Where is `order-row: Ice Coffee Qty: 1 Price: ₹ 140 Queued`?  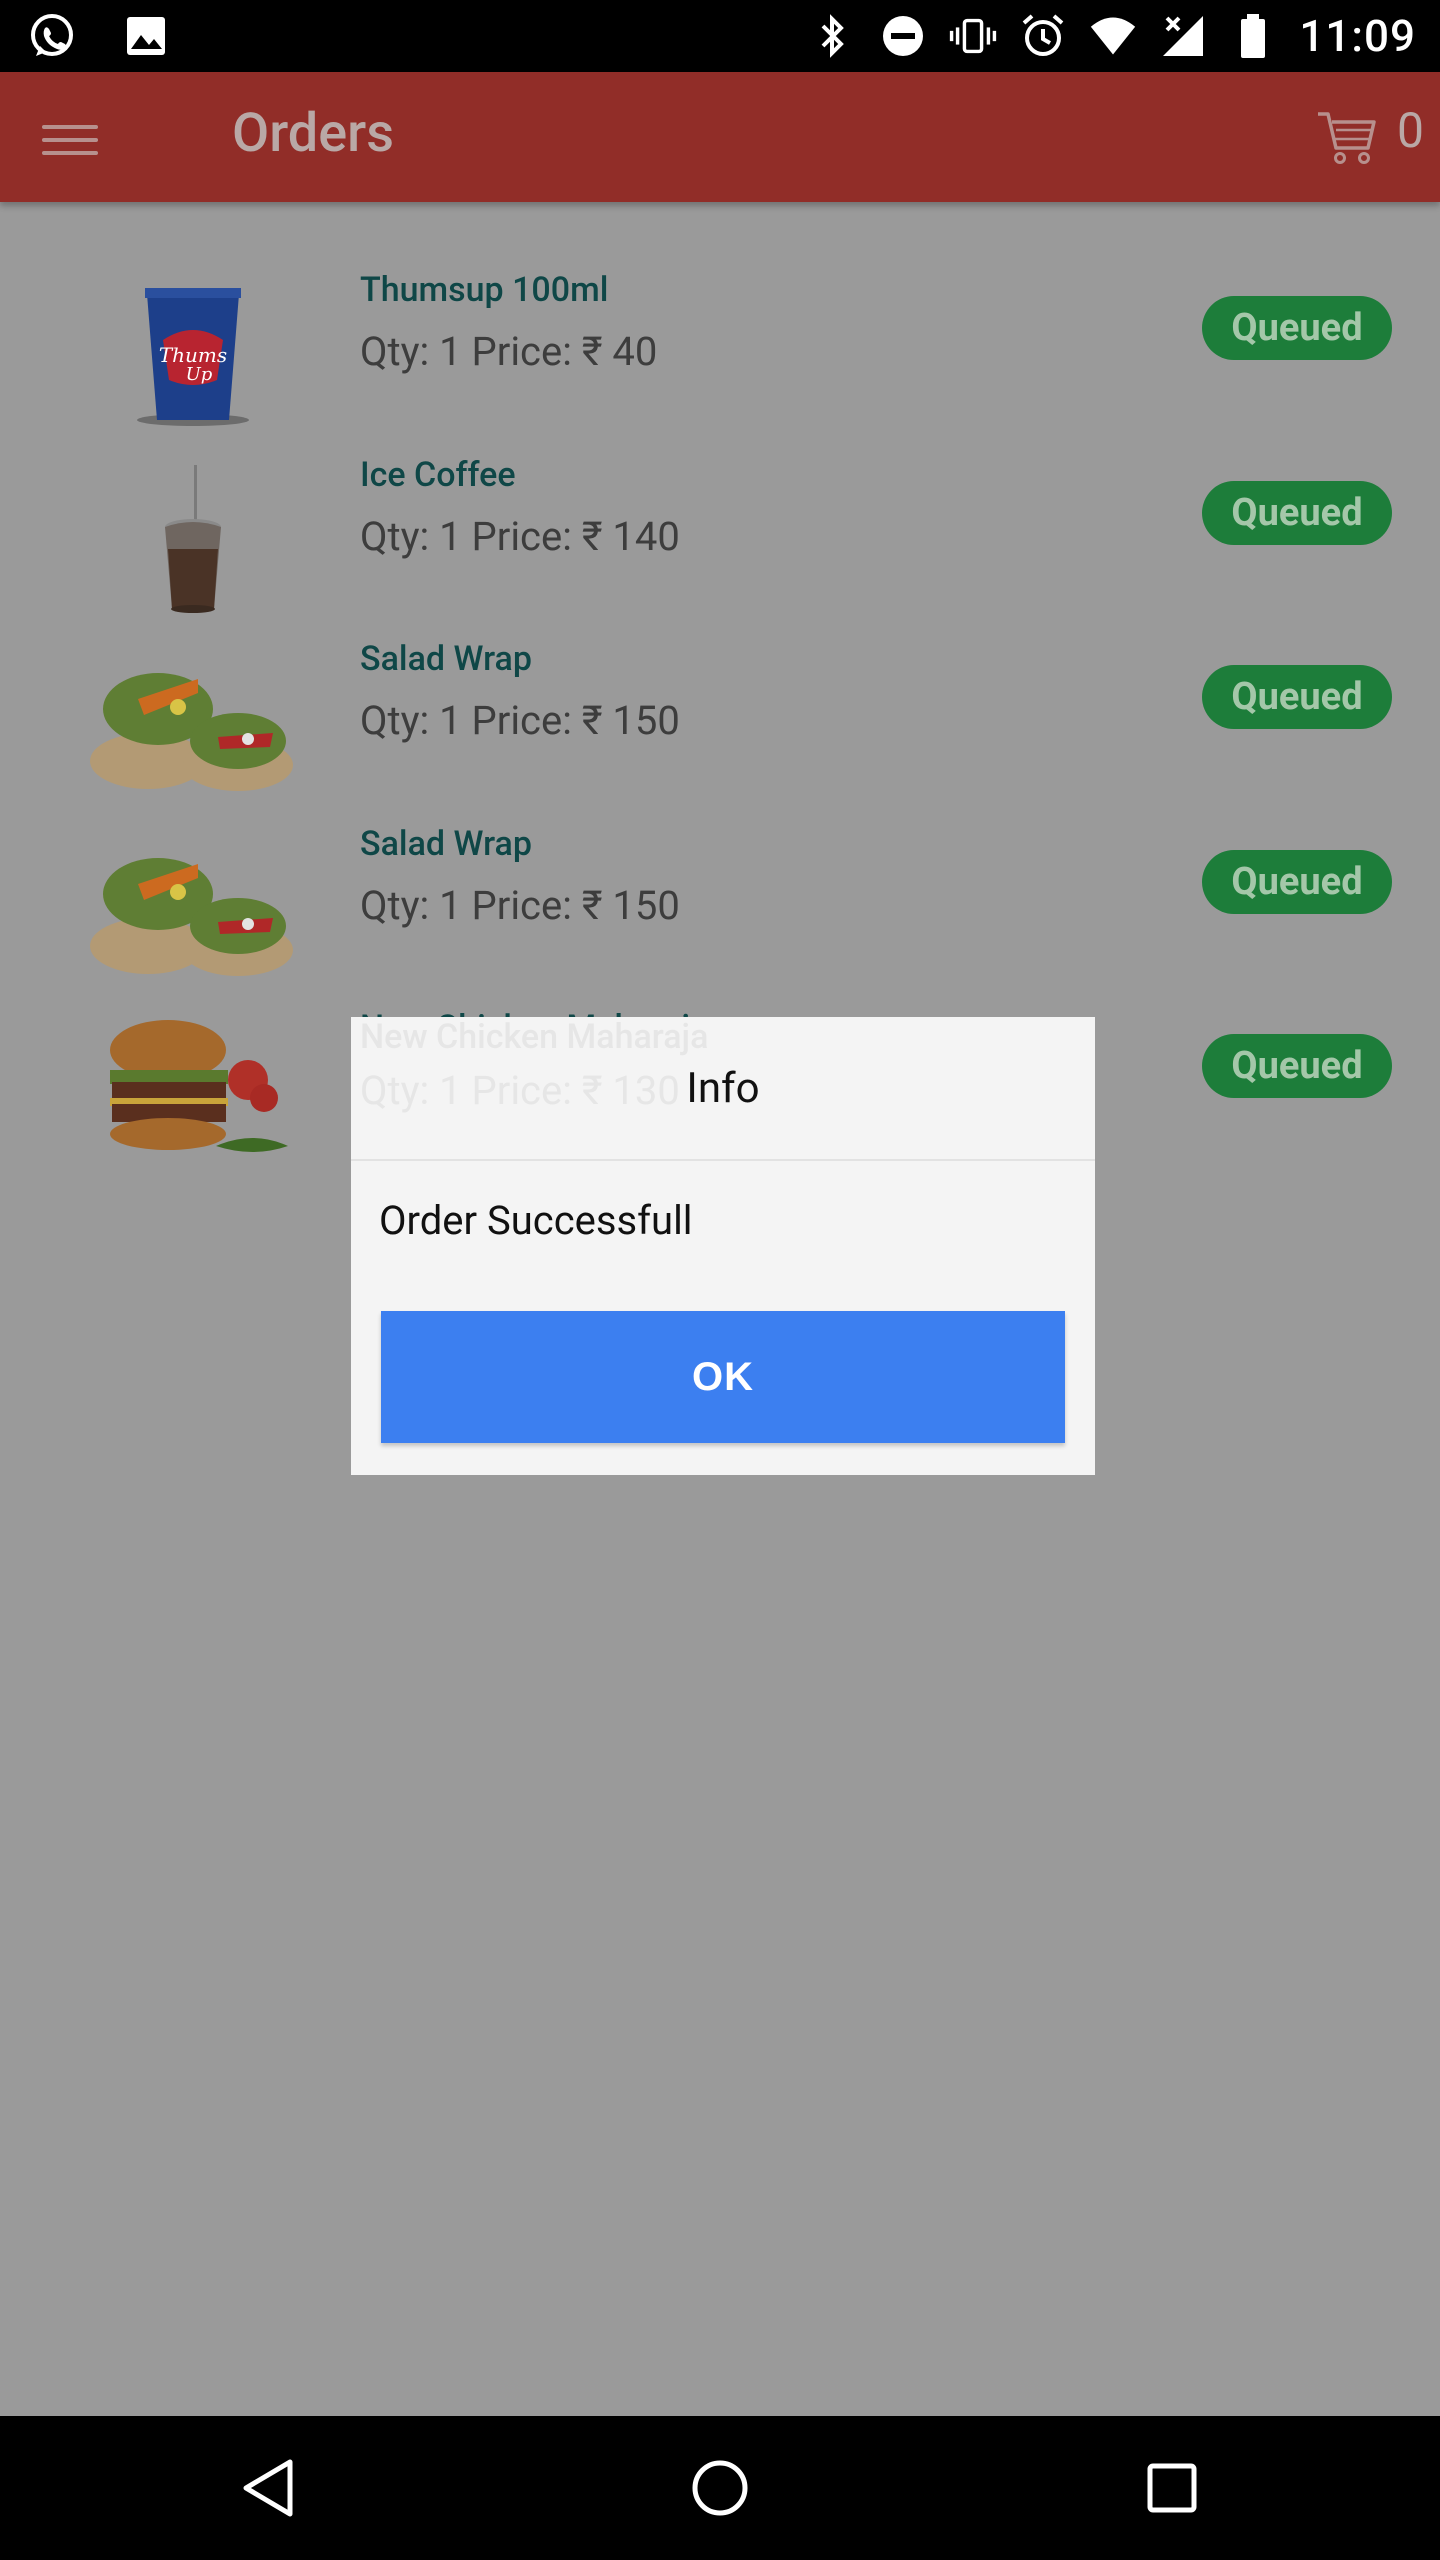 order-row: Ice Coffee Qty: 1 Price: ₹ 140 Queued is located at coordinates (720, 519).